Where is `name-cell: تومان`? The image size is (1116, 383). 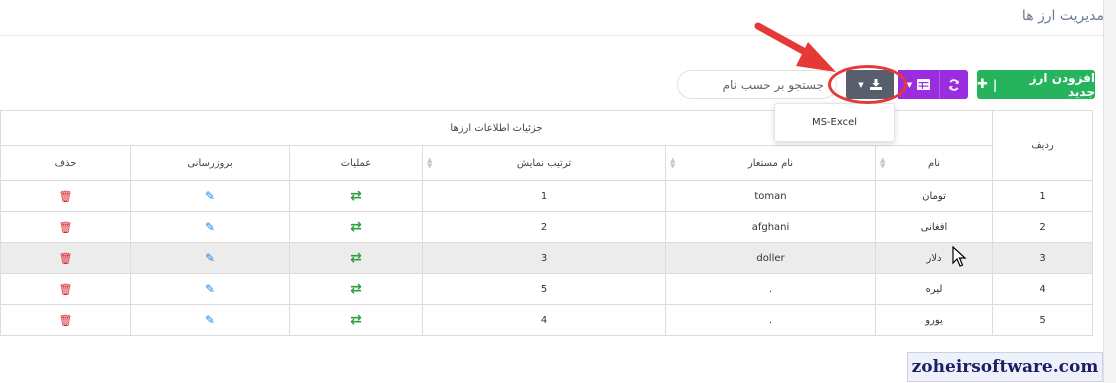 name-cell: تومان is located at coordinates (934, 196).